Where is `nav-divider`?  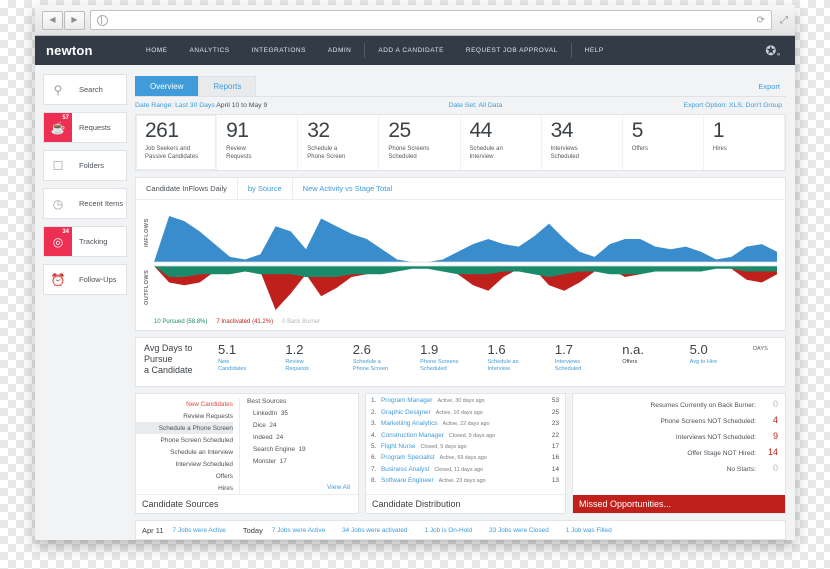
nav-divider is located at coordinates (365, 50).